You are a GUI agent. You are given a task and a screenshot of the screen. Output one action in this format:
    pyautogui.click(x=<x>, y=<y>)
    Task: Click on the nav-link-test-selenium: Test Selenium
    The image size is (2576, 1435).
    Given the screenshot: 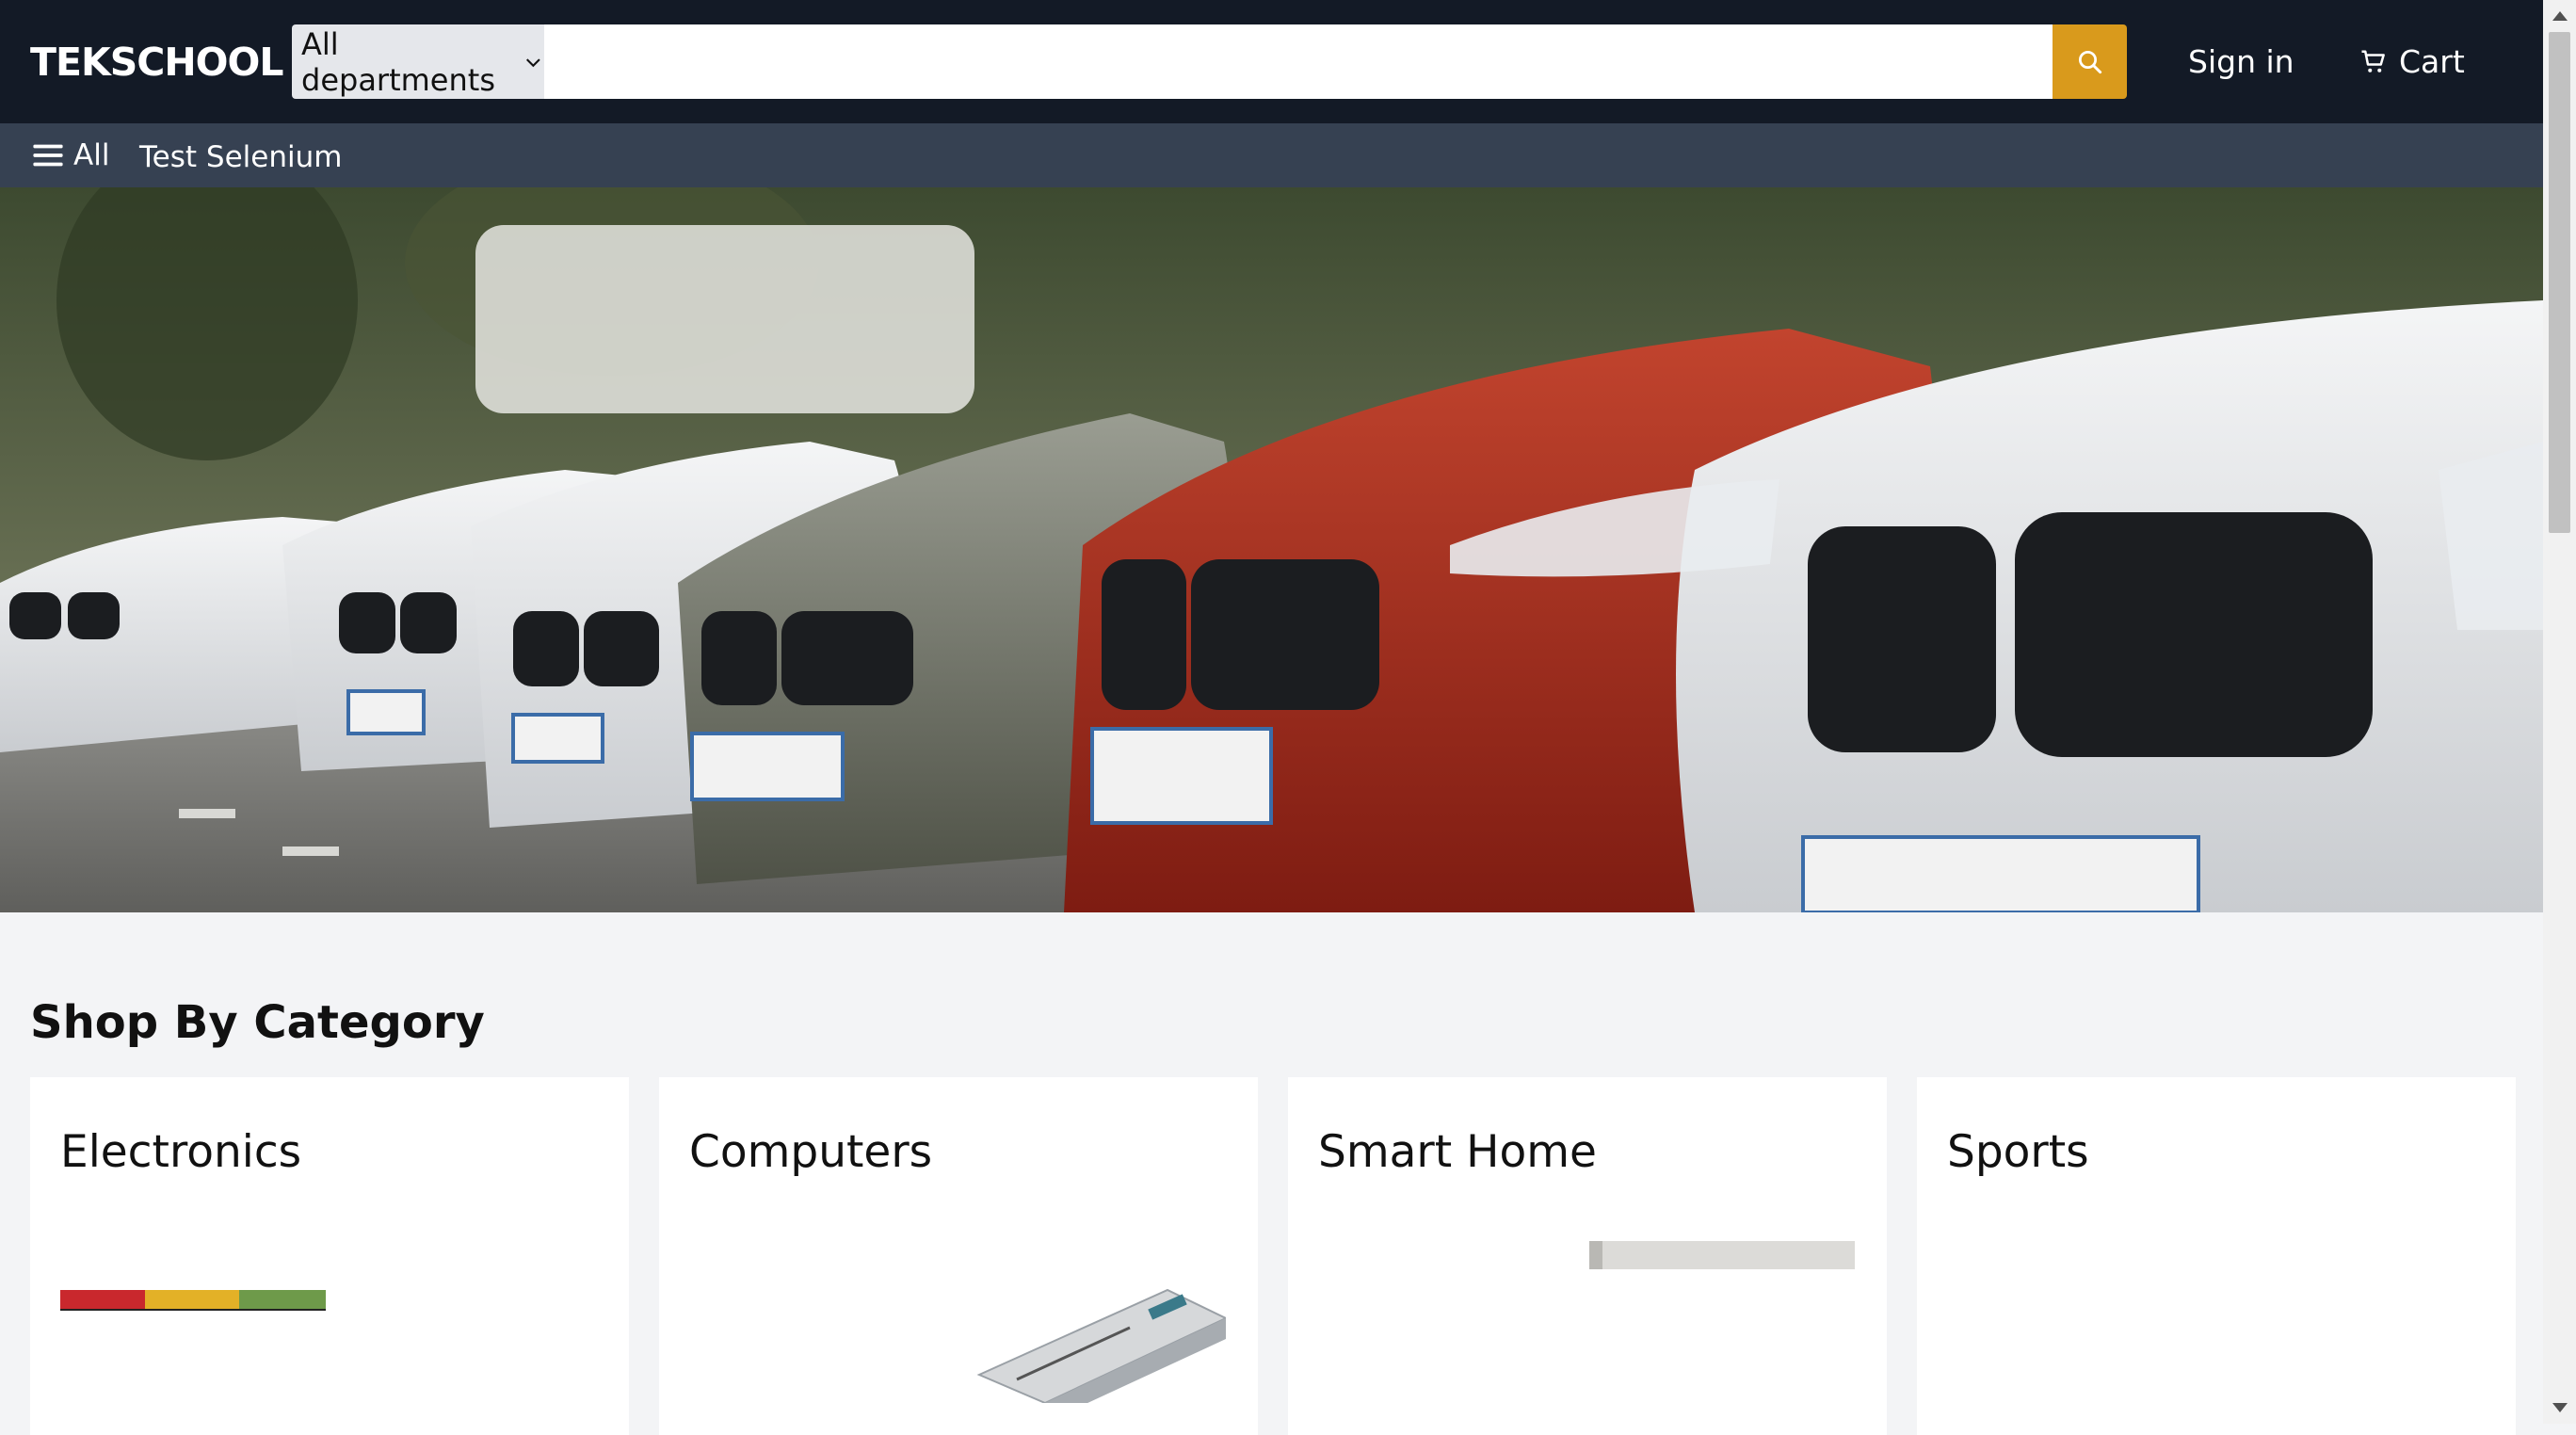 What is the action you would take?
    pyautogui.click(x=240, y=157)
    